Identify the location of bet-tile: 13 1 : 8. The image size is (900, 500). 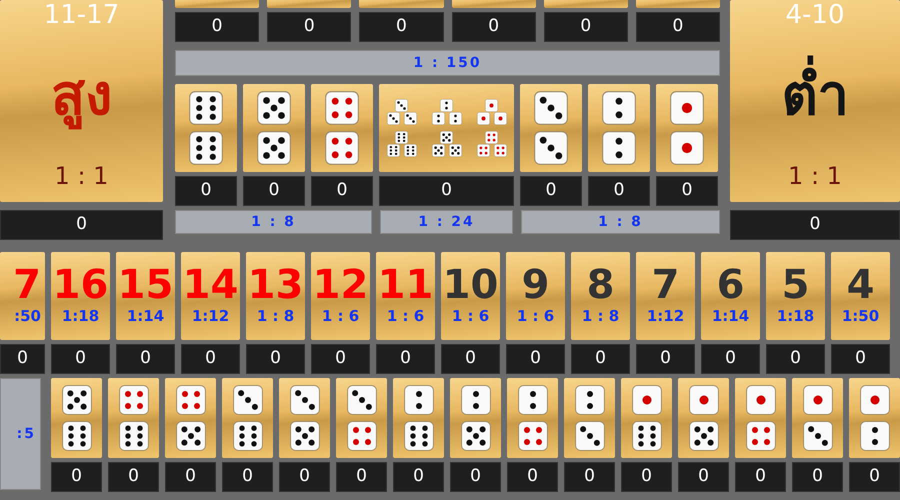
(275, 296).